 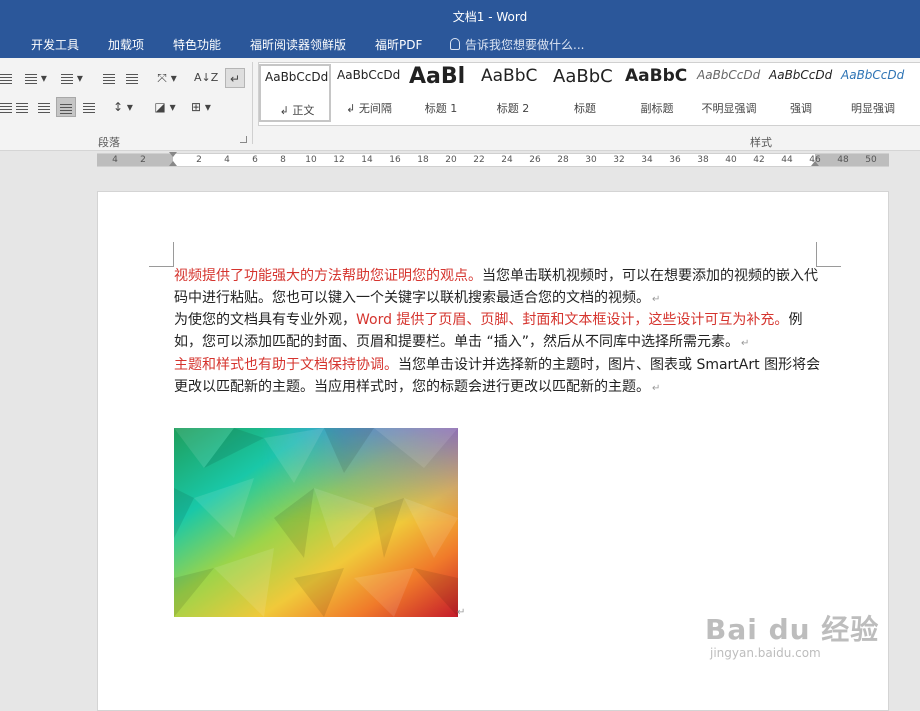 I want to click on tab-developer: 开发工具, so click(x=55, y=44).